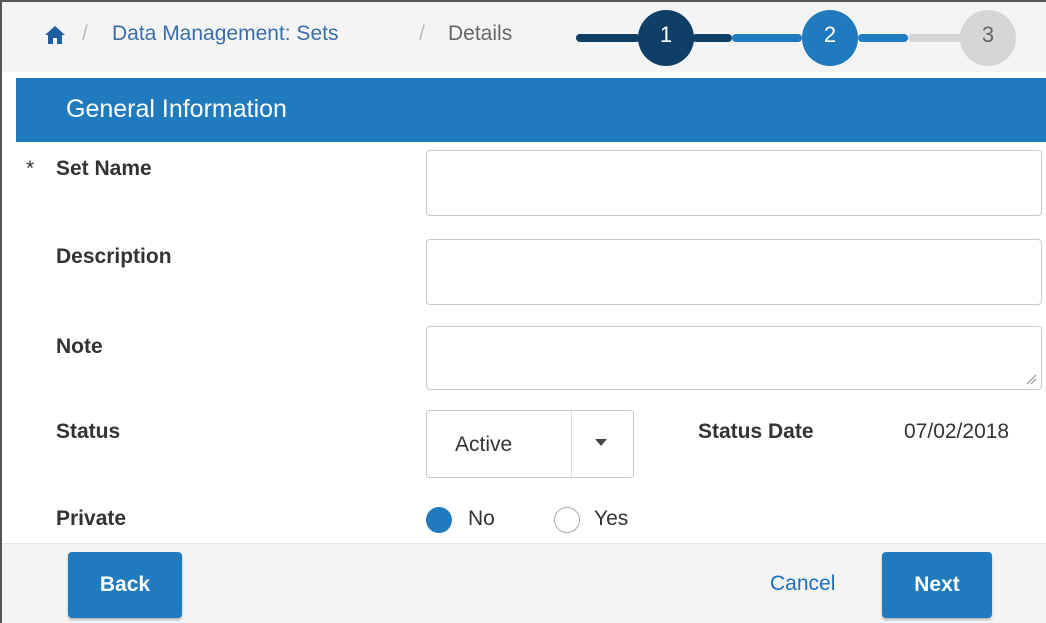  What do you see at coordinates (114, 256) in the screenshot?
I see `description-label: Description` at bounding box center [114, 256].